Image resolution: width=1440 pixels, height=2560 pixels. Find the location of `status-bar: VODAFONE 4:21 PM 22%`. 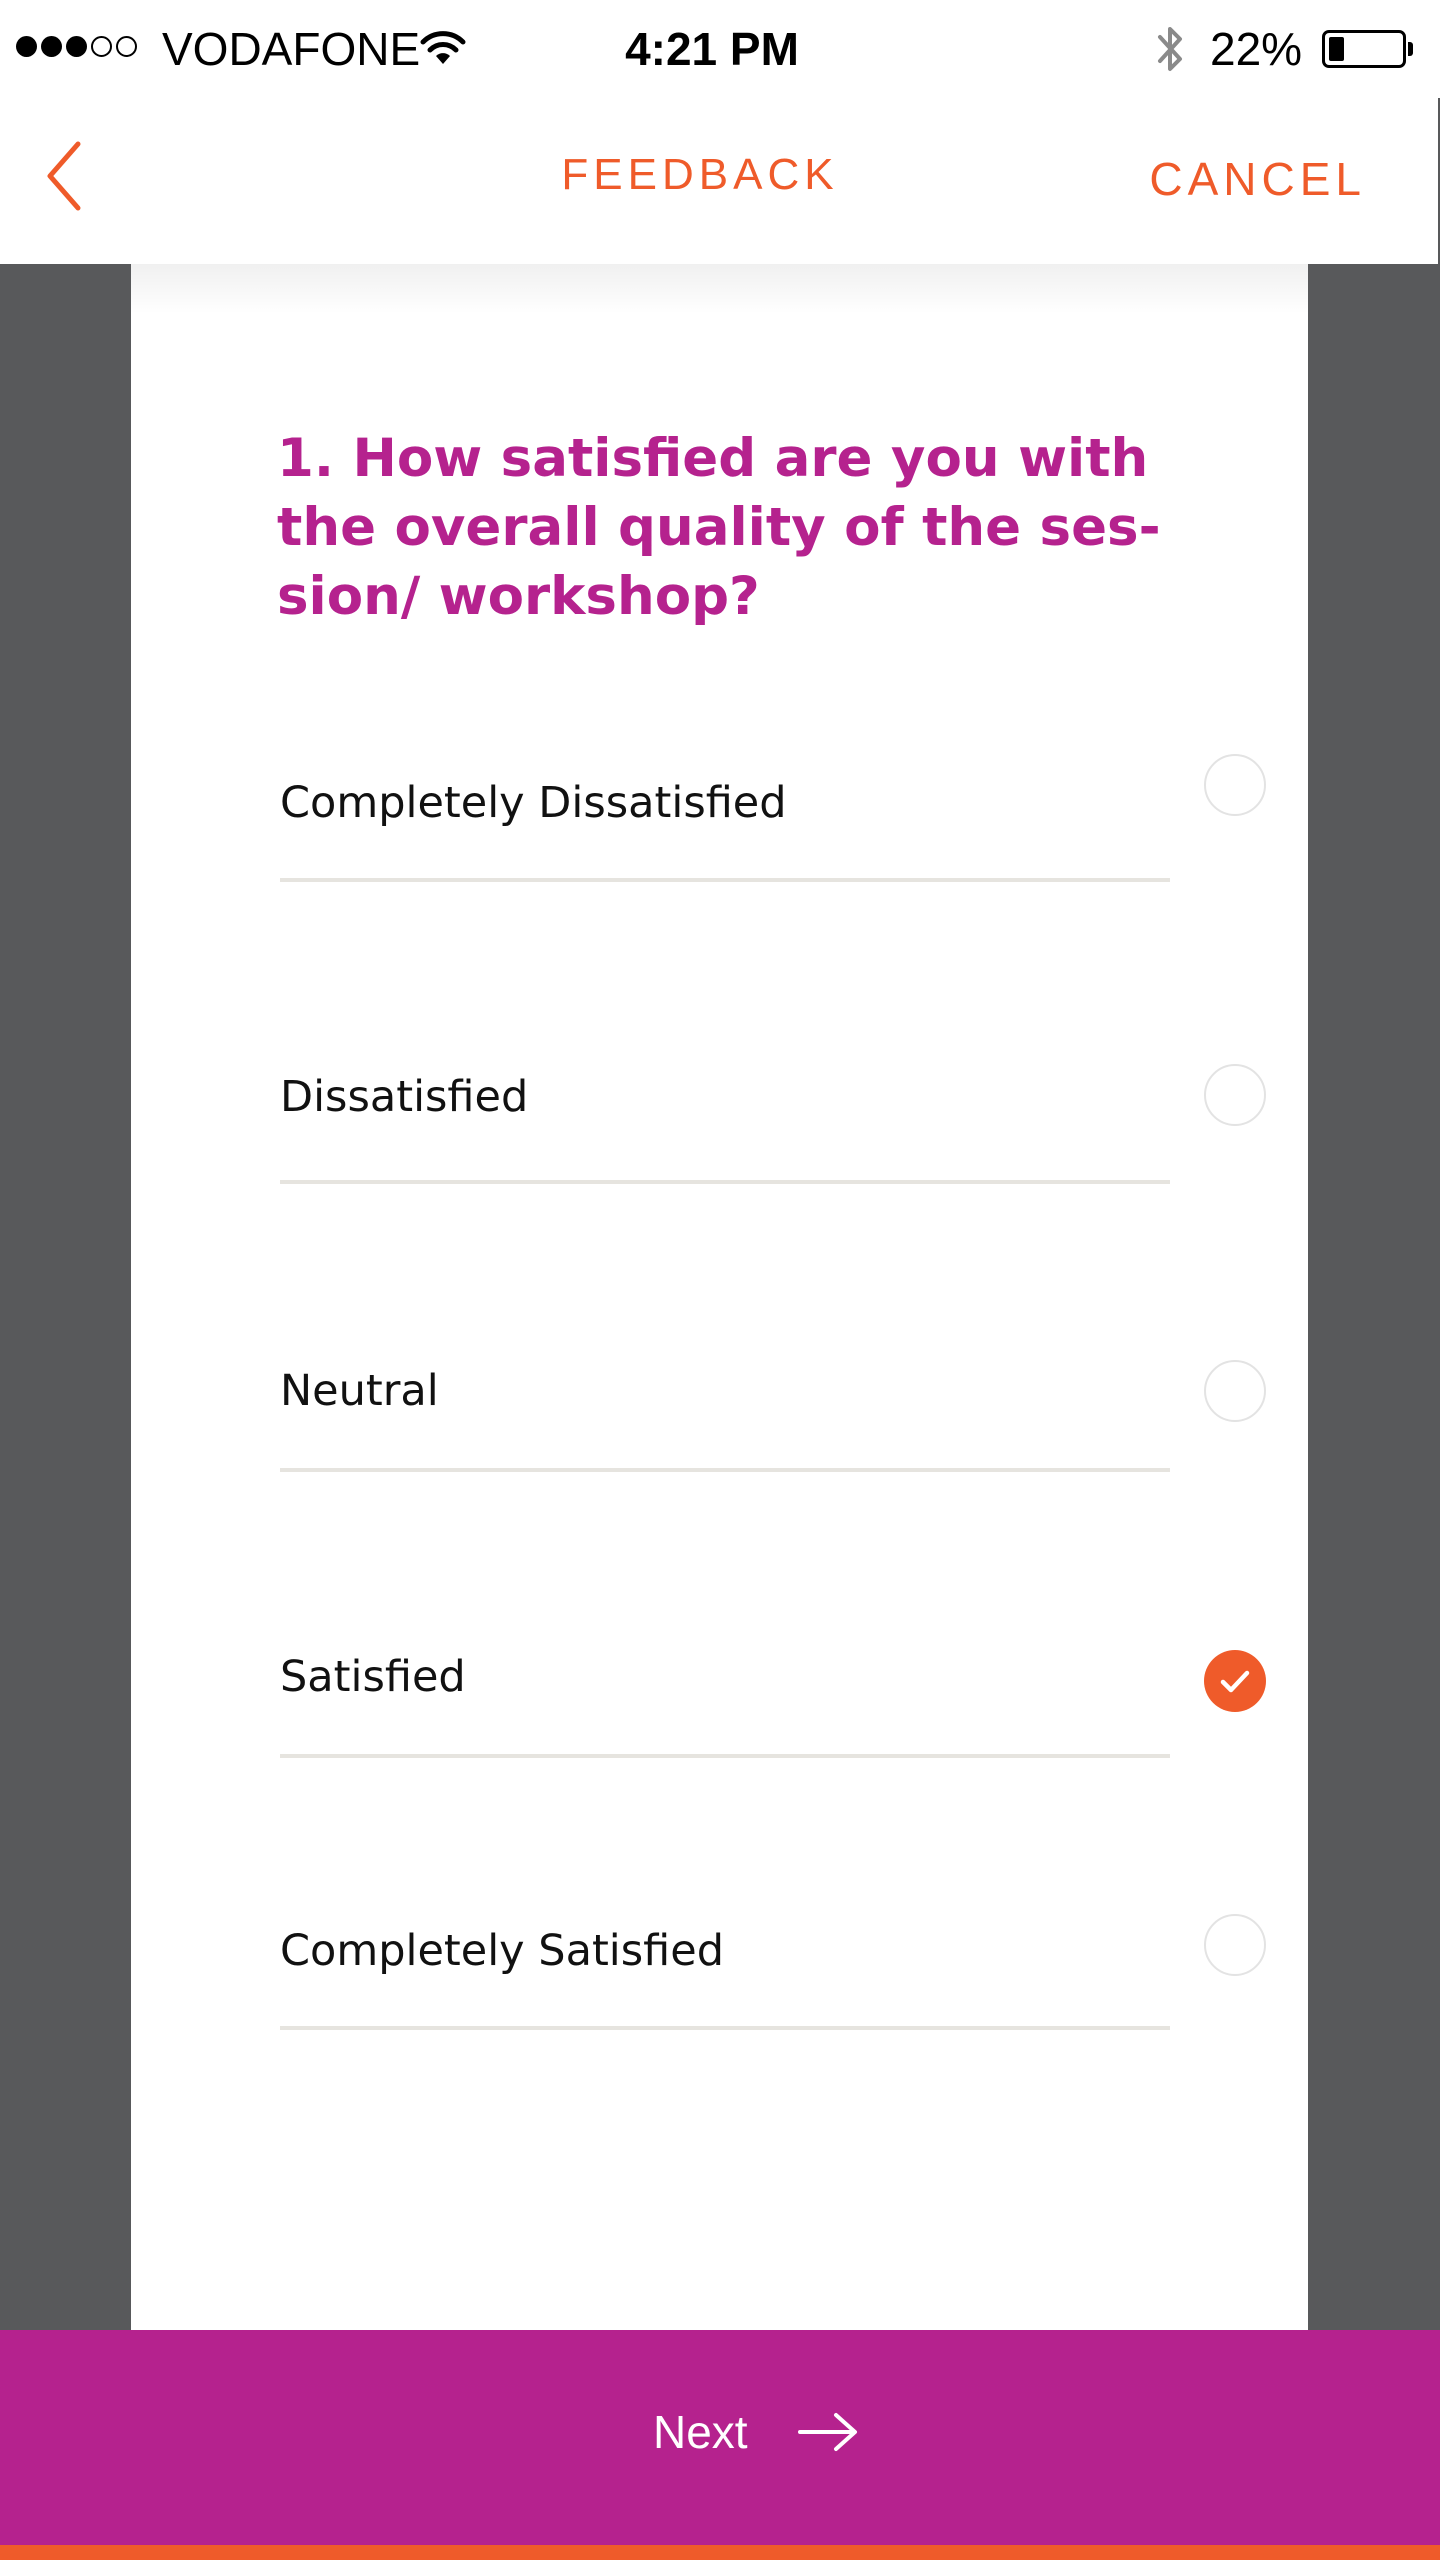

status-bar: VODAFONE 4:21 PM 22% is located at coordinates (720, 49).